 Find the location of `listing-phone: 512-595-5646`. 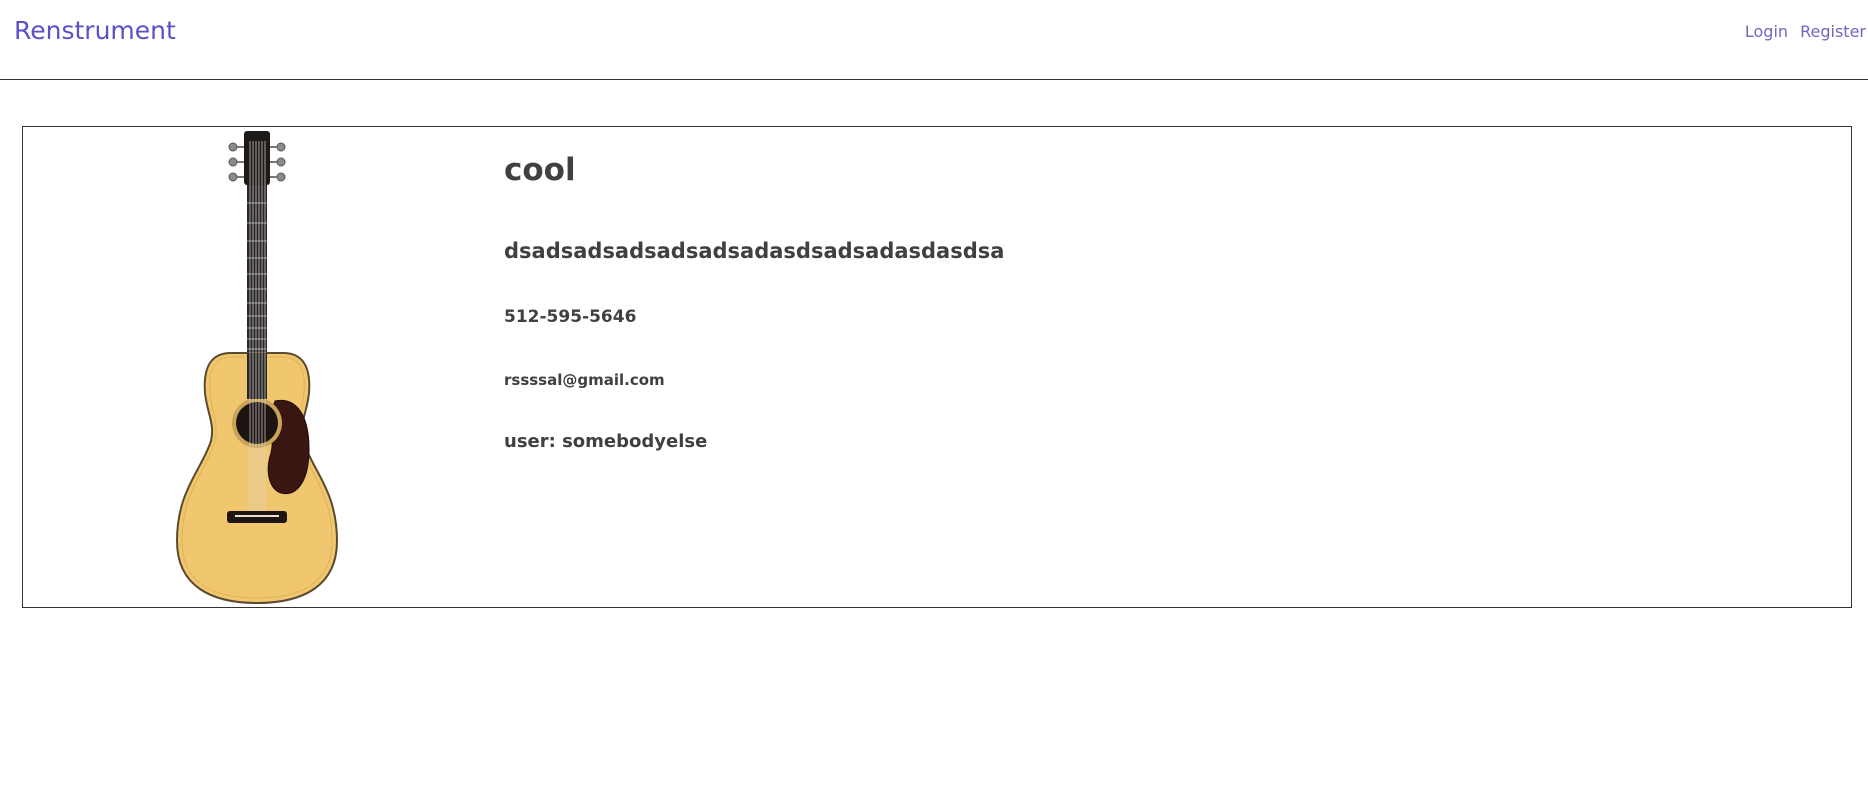

listing-phone: 512-595-5646 is located at coordinates (570, 317).